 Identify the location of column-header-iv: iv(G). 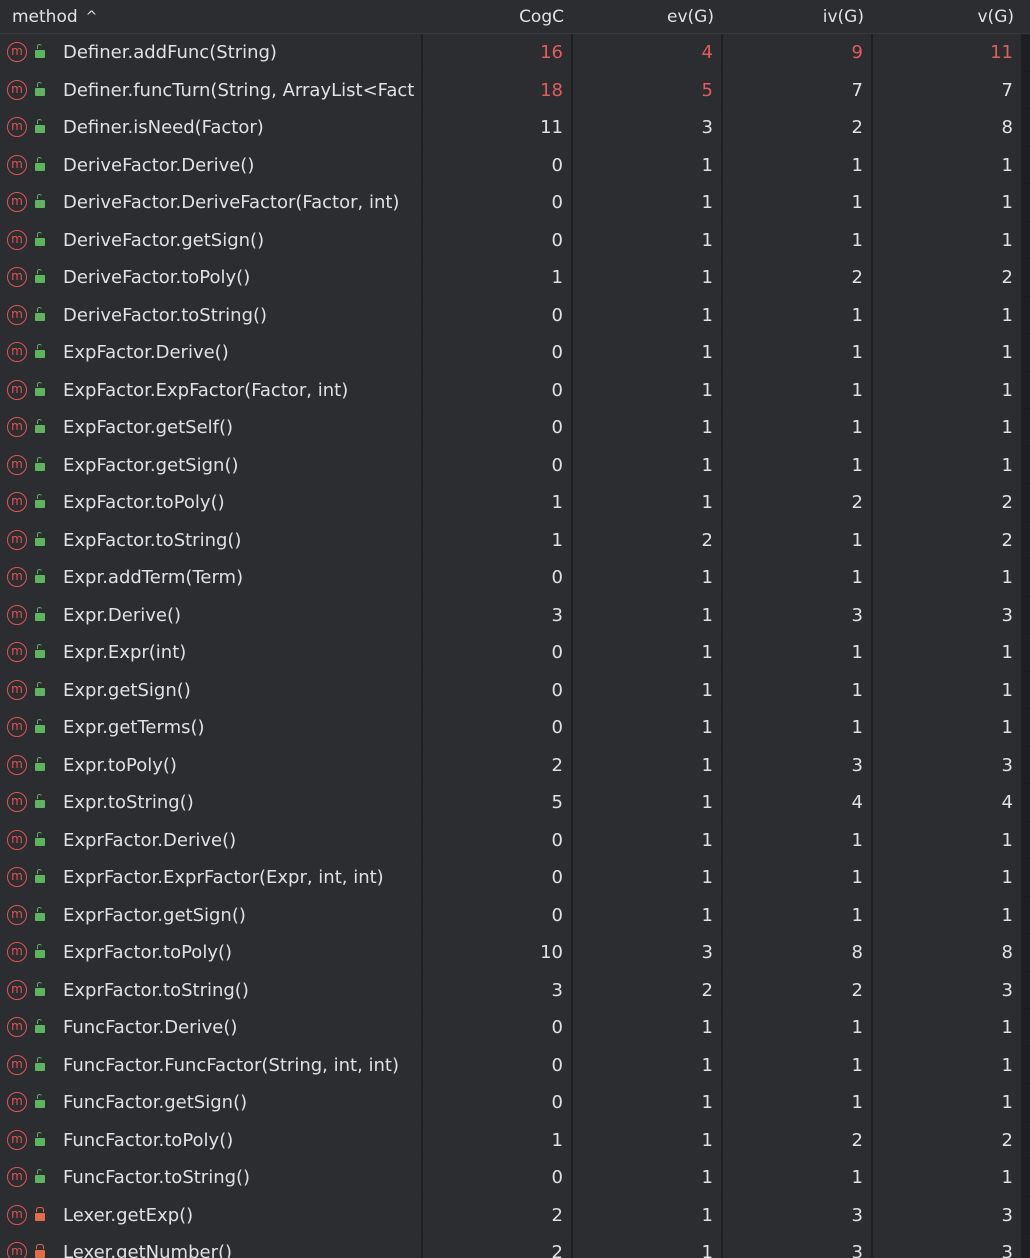
(793, 17).